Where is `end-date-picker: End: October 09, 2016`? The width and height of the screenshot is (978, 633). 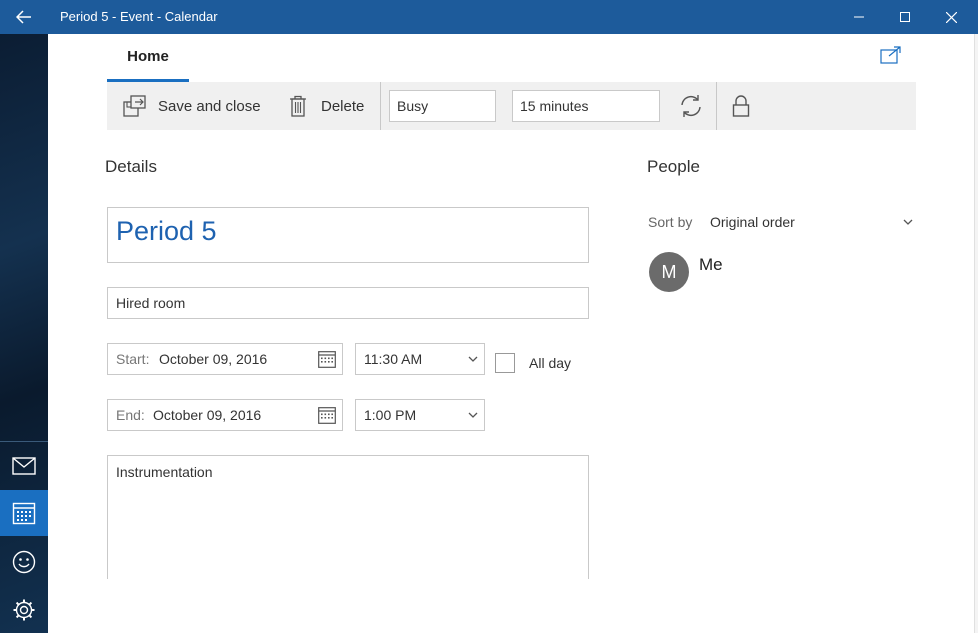 end-date-picker: End: October 09, 2016 is located at coordinates (225, 415).